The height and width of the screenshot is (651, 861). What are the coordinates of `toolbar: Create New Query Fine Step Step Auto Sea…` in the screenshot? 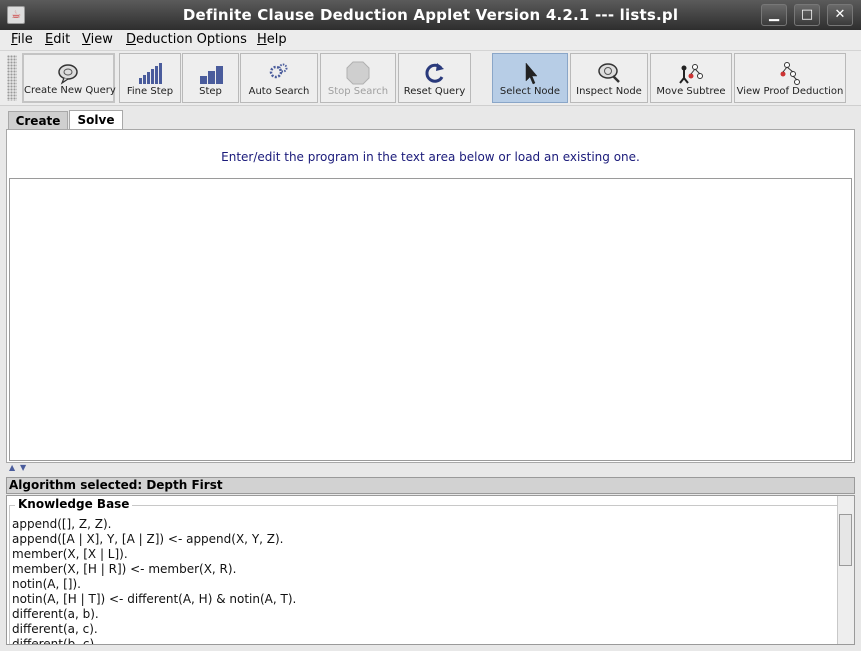 It's located at (430, 78).